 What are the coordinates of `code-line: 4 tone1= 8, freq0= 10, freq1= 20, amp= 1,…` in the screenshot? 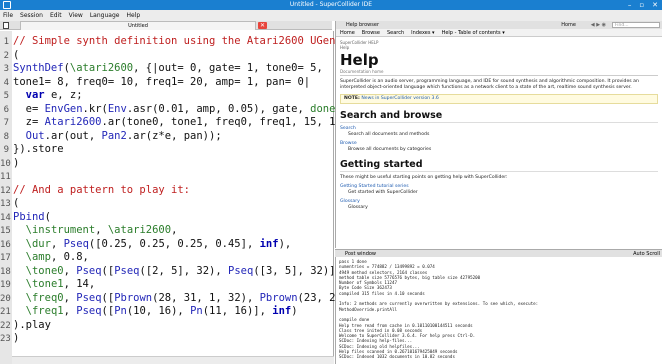 It's located at (155, 82).